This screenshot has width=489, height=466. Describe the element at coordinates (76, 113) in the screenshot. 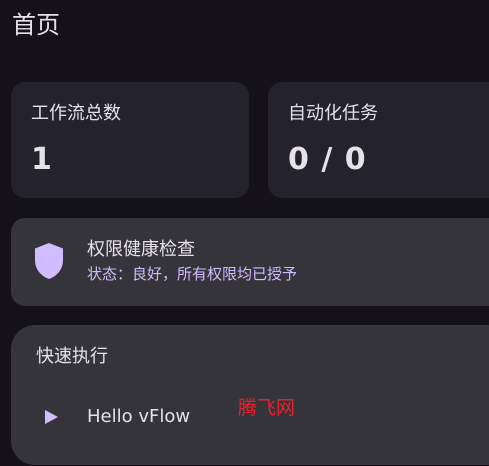

I see `workflow-count-label: 工作流总数` at that location.